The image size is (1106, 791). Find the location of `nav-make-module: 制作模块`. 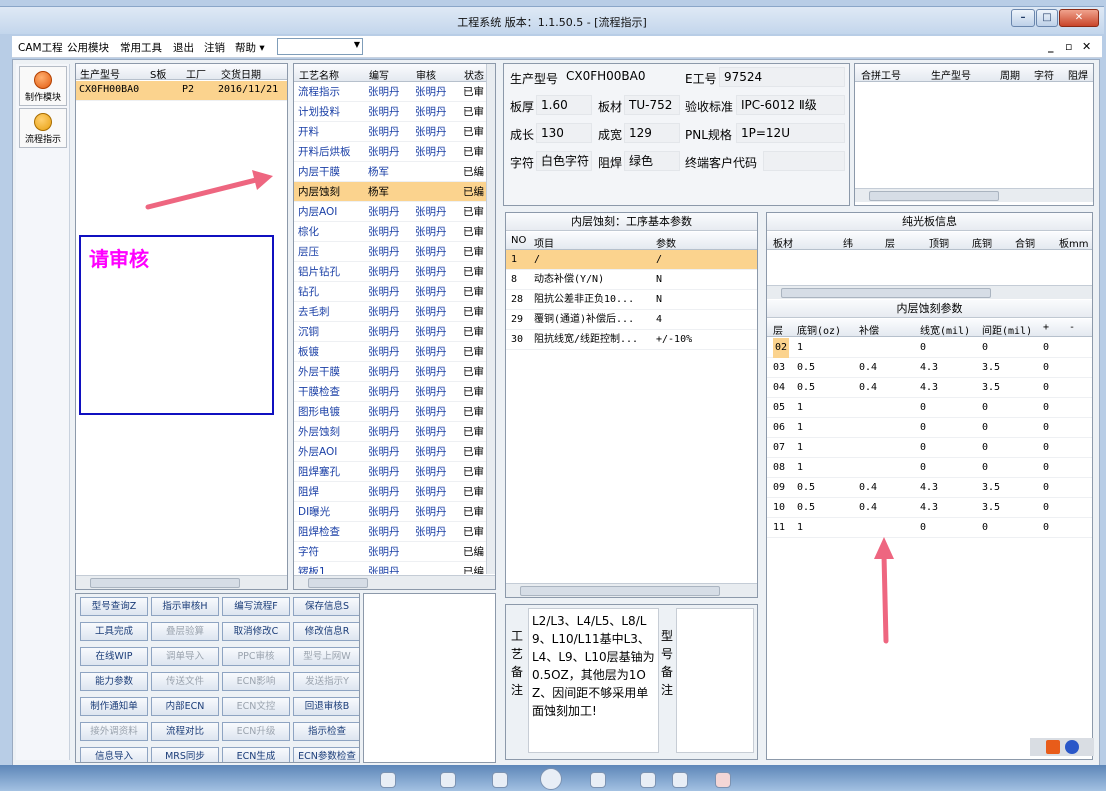

nav-make-module: 制作模块 is located at coordinates (43, 86).